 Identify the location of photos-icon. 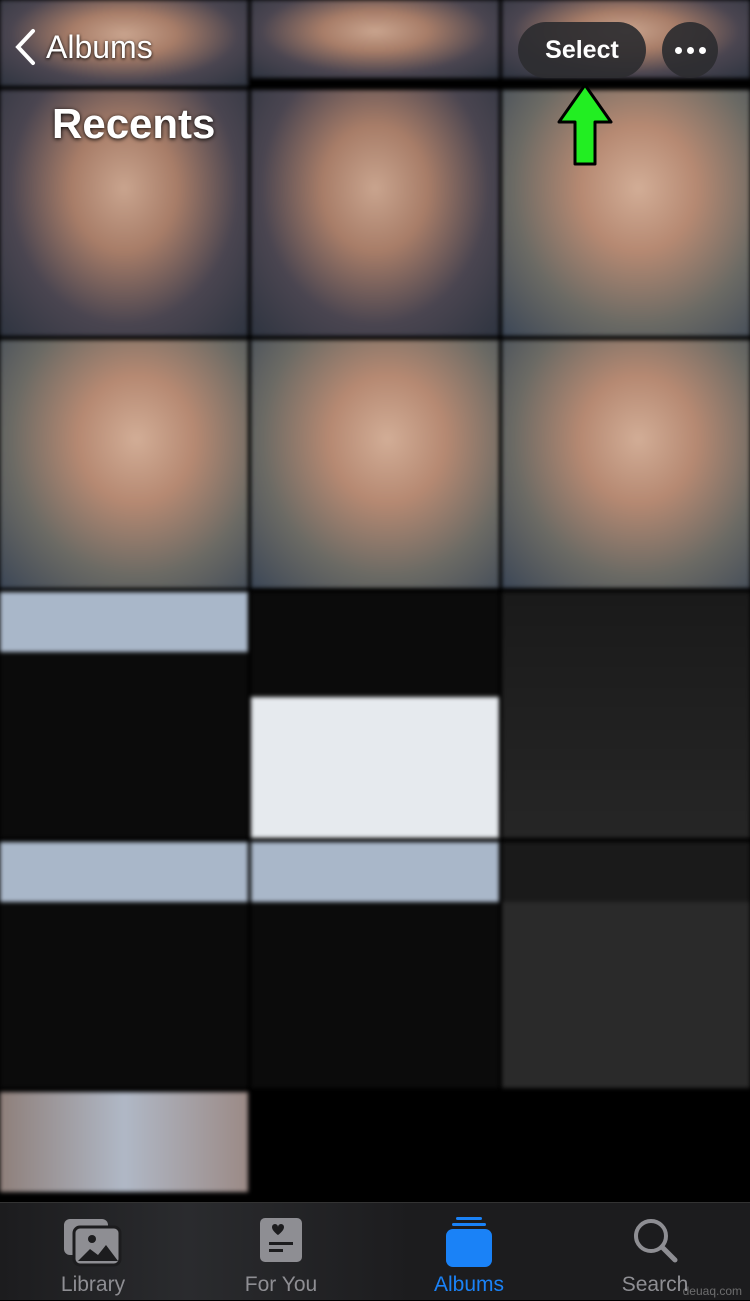
(93, 1243).